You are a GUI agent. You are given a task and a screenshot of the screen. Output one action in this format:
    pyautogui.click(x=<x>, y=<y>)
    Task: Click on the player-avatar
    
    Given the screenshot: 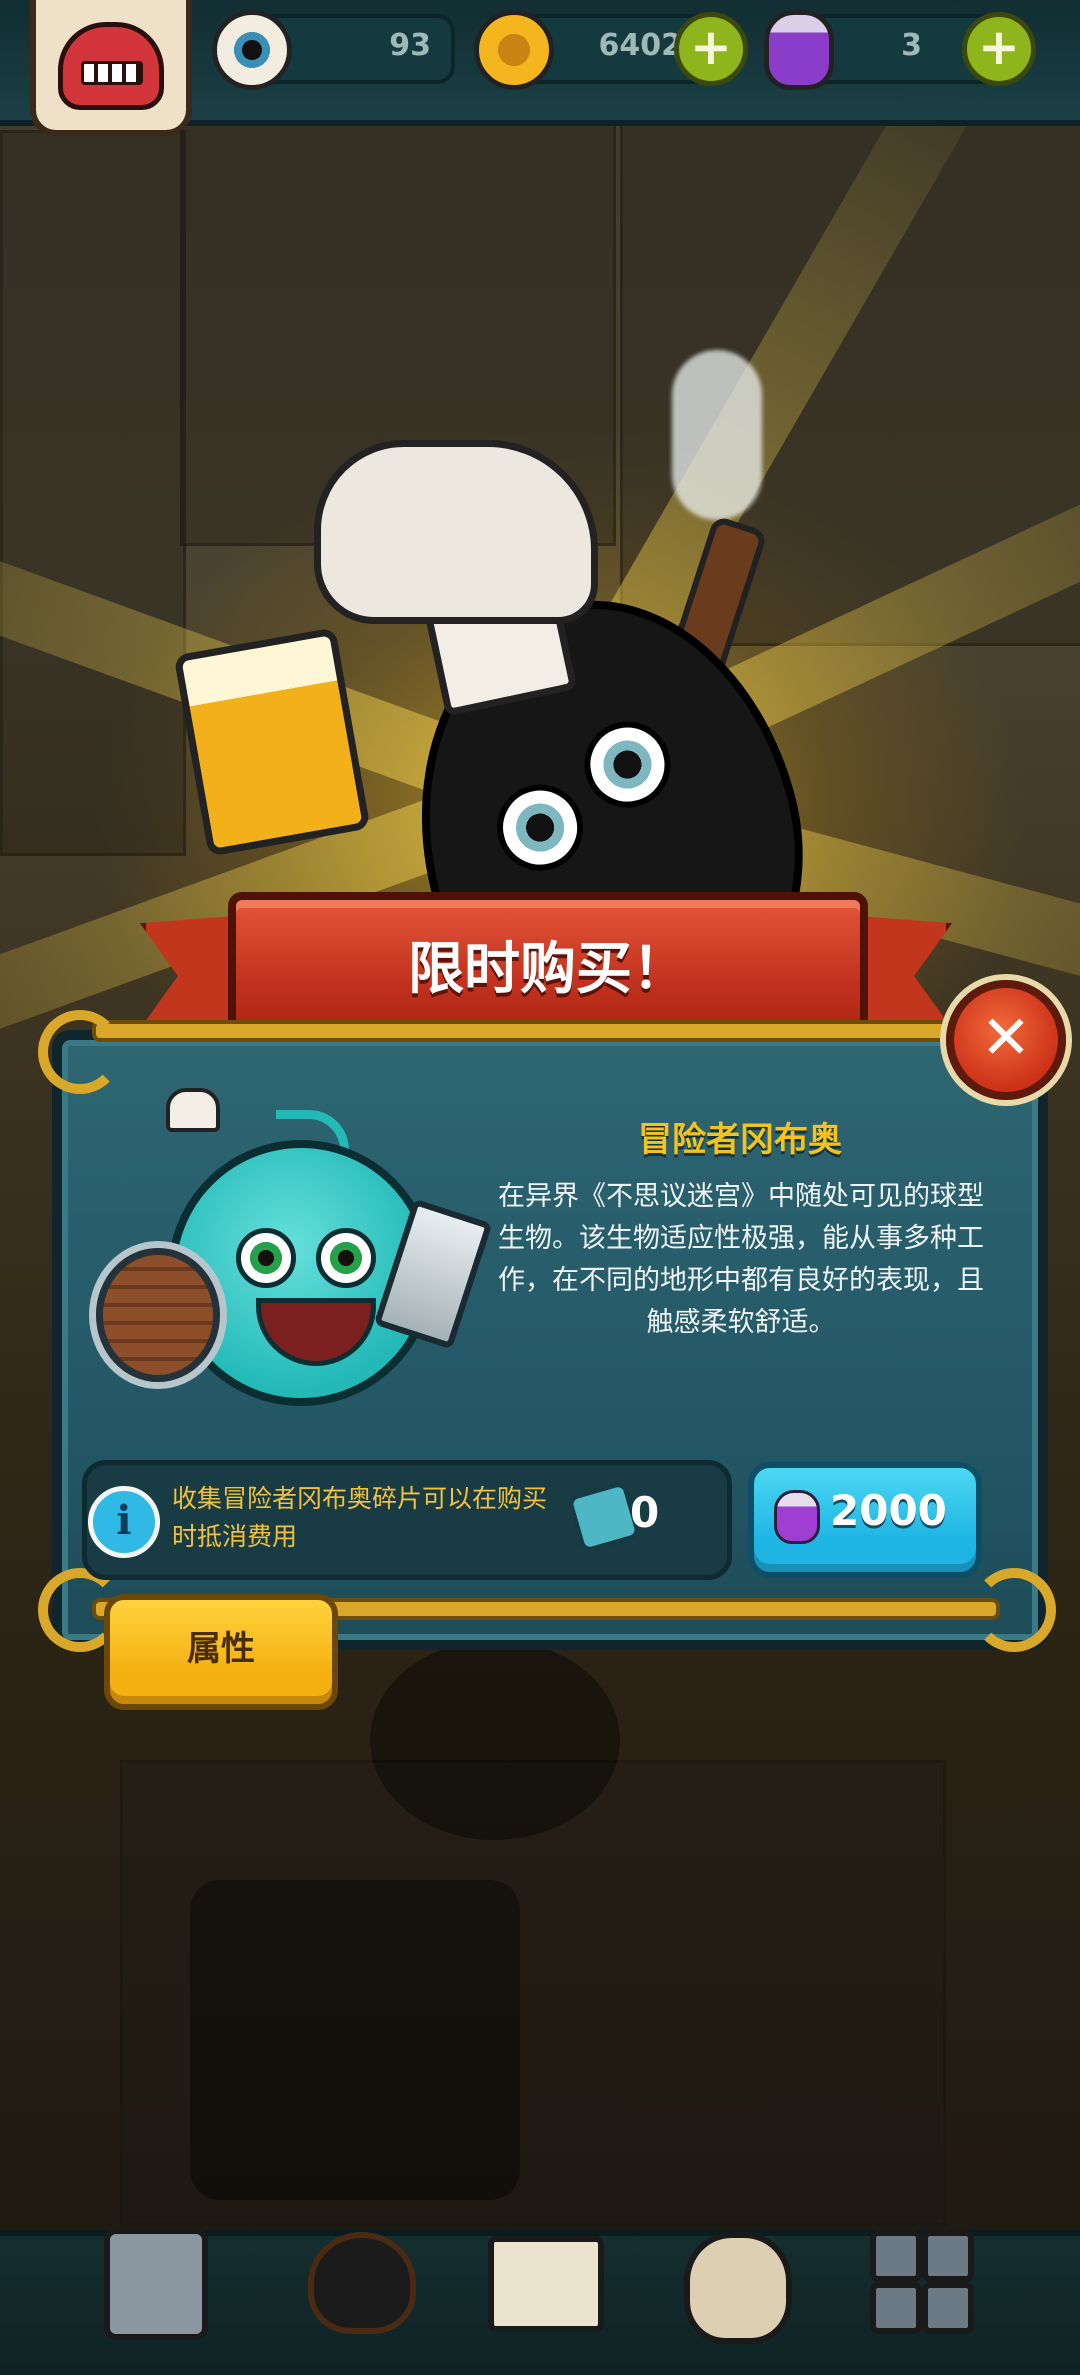 What is the action you would take?
    pyautogui.click(x=111, y=68)
    